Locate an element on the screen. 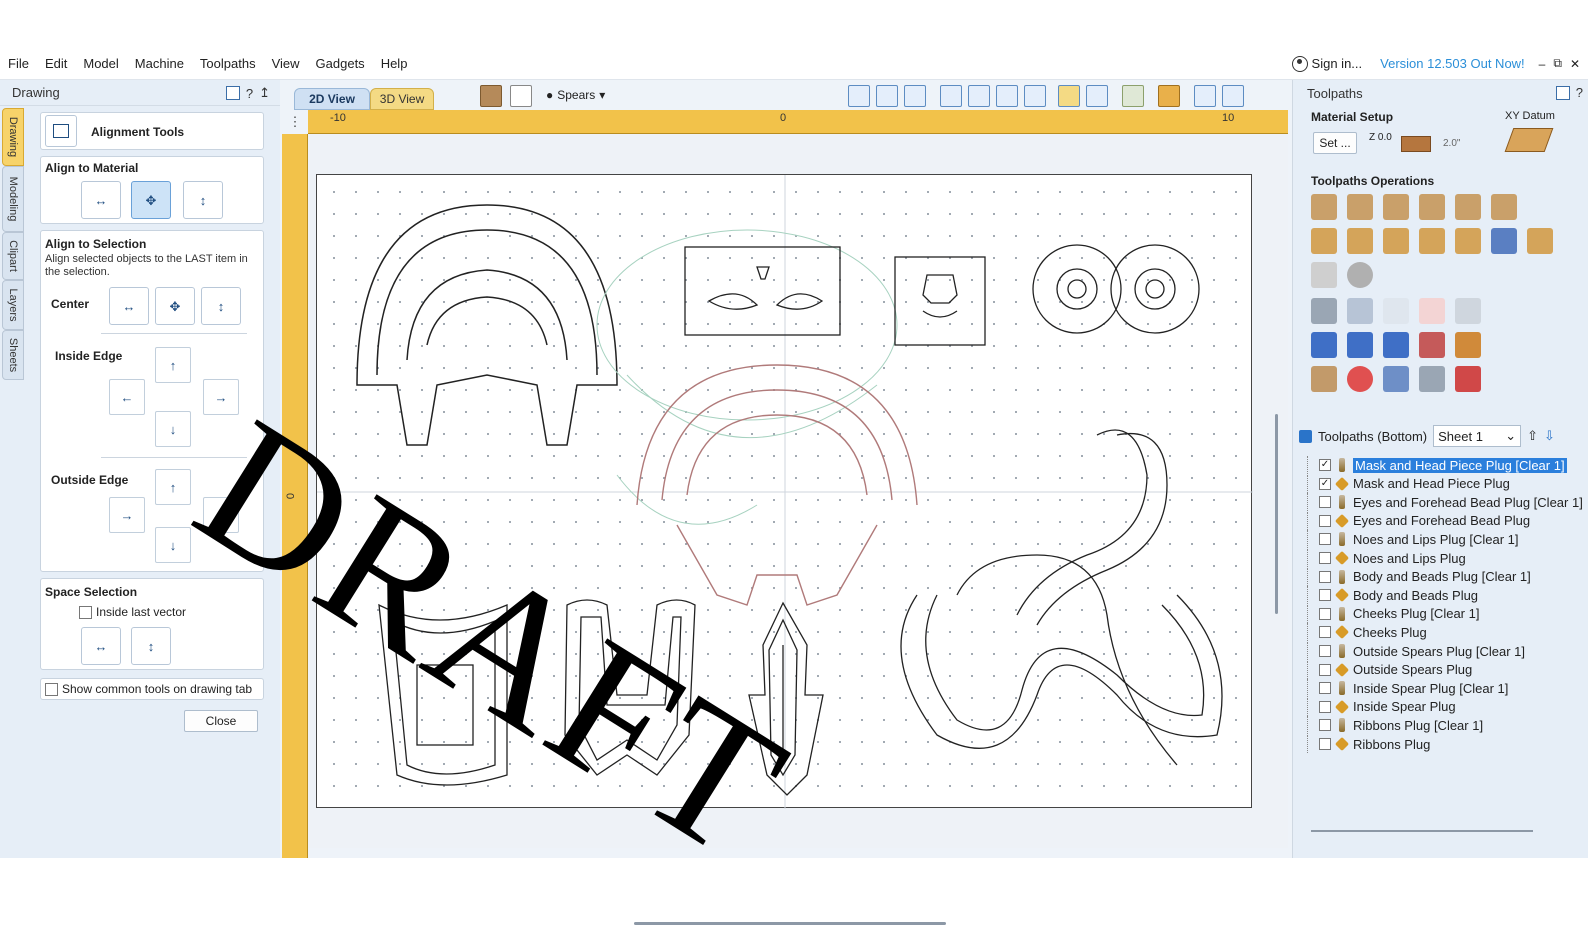 This screenshot has height=925, width=1588. templates-icon is located at coordinates (1396, 379).